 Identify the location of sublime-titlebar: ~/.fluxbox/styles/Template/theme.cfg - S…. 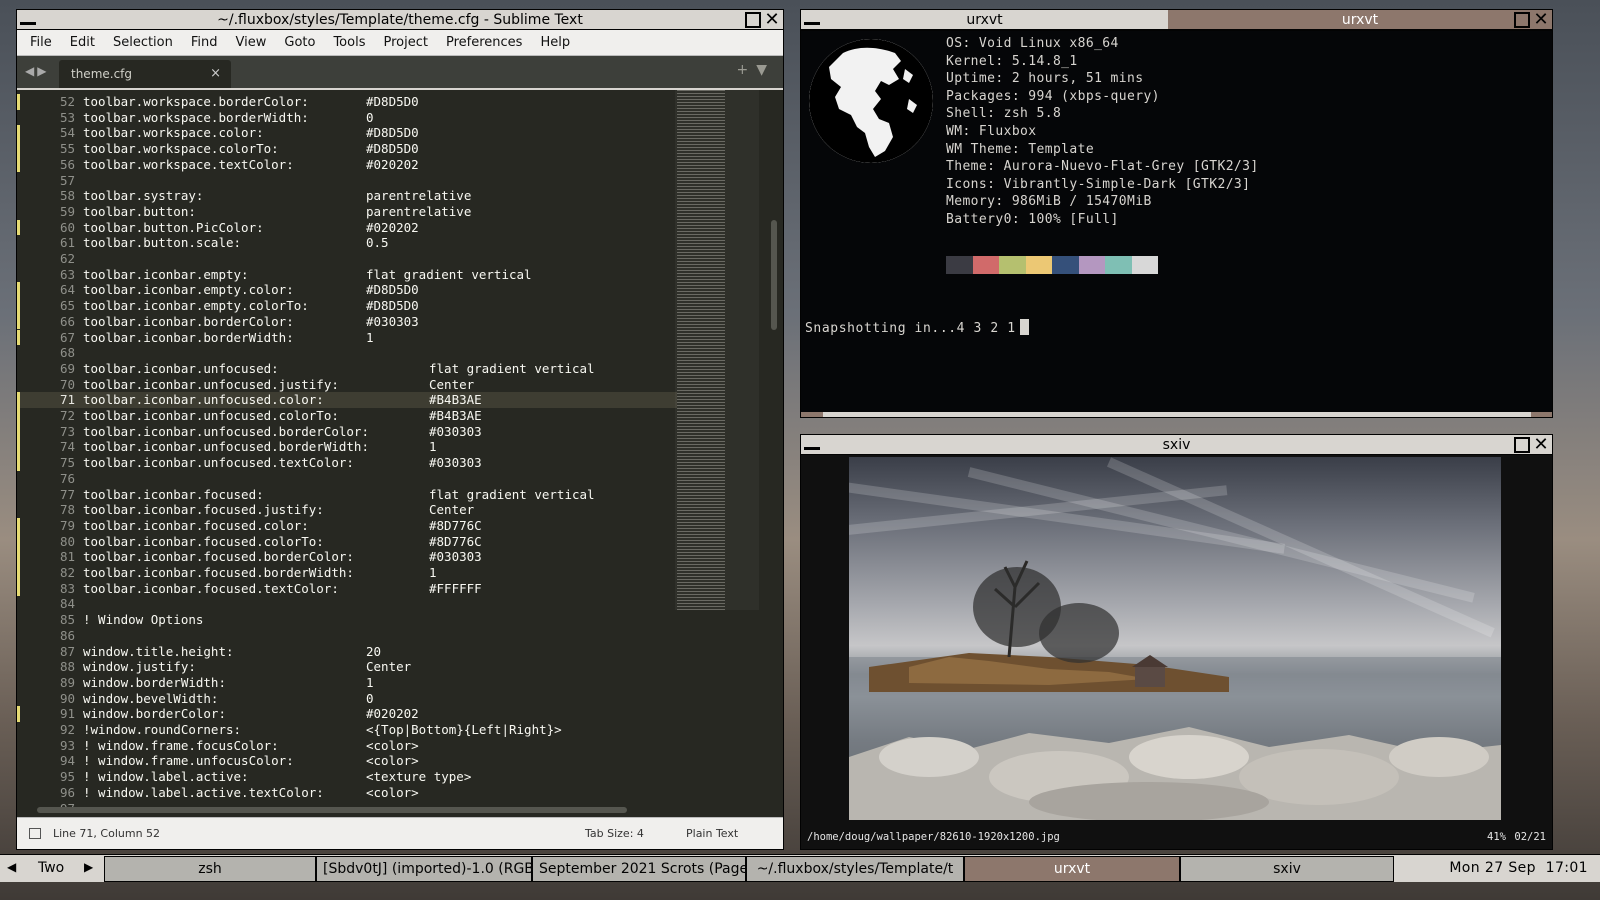
(400, 20).